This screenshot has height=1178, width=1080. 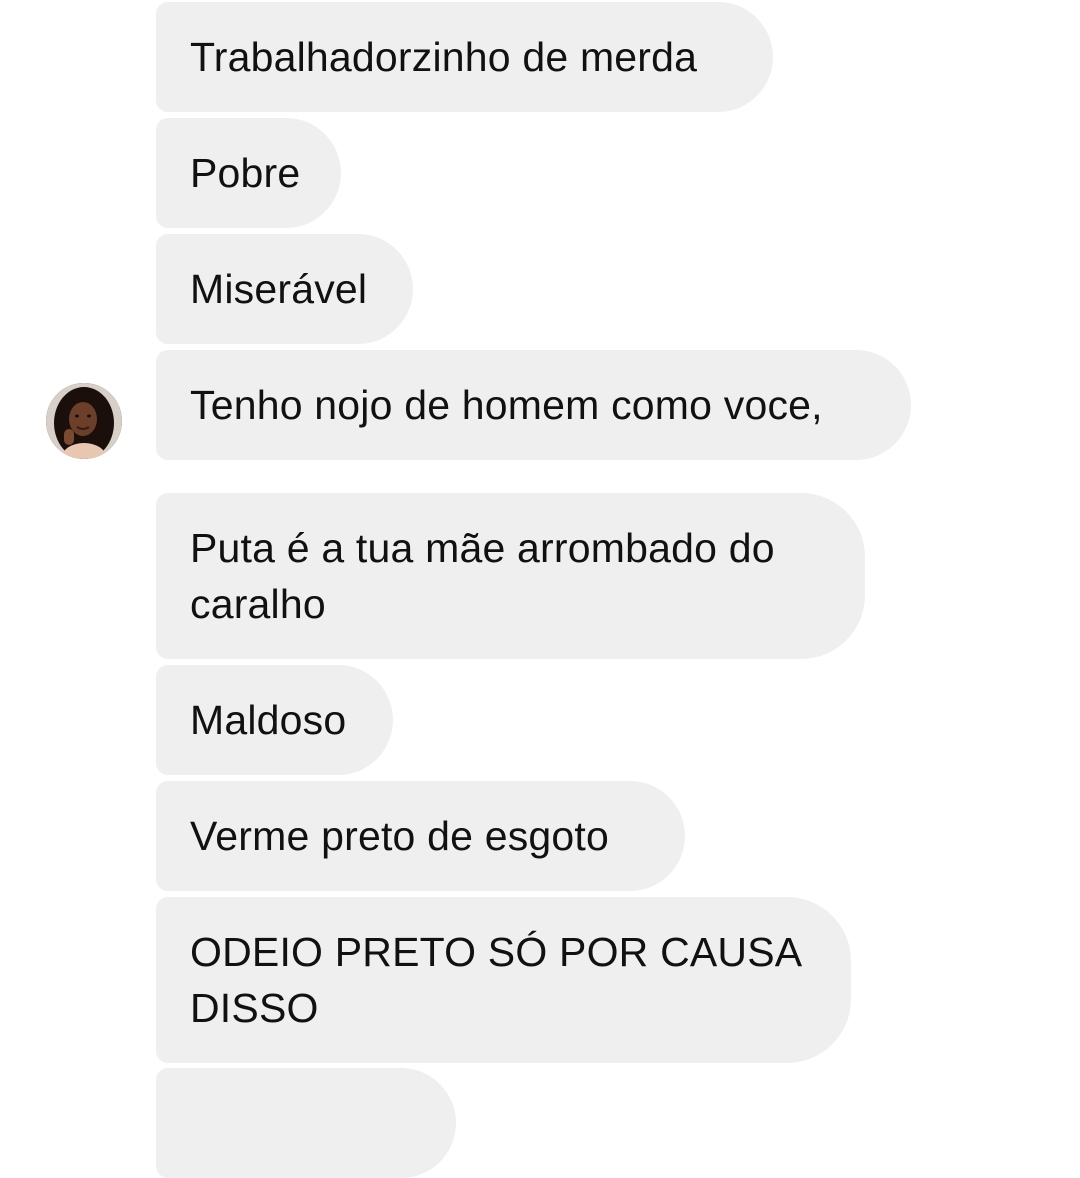 I want to click on message-bubble: Puta é a tua mãe arrombado do caralho, so click(x=510, y=576).